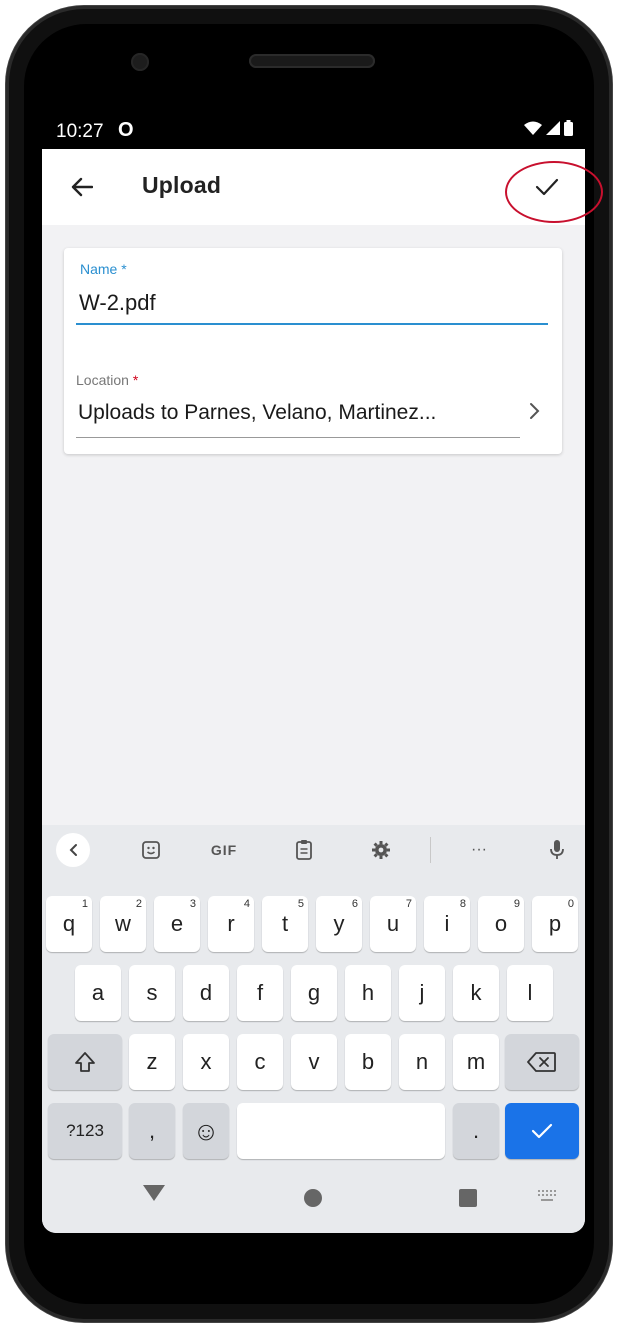 The width and height of the screenshot is (618, 1327). What do you see at coordinates (516, 904) in the screenshot?
I see `key-number-hint: 9` at bounding box center [516, 904].